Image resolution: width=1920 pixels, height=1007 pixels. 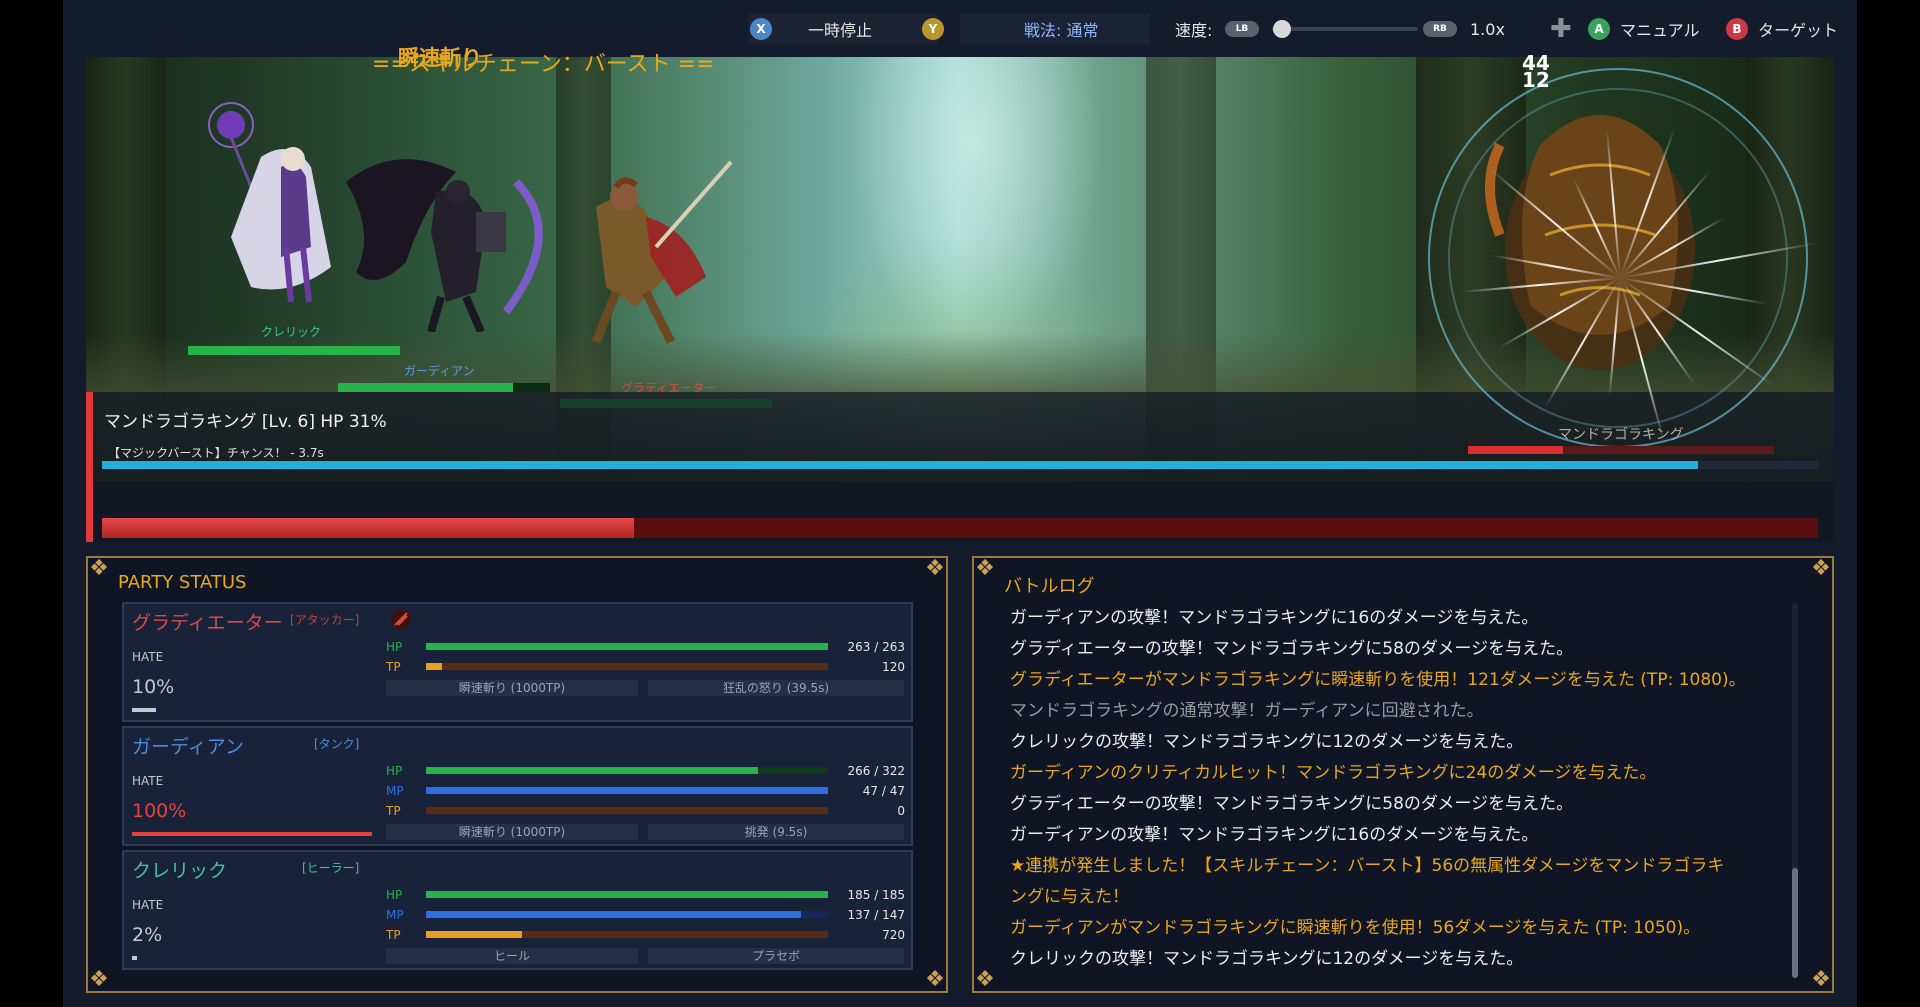 I want to click on lb-button-icon: LB, so click(x=1242, y=29).